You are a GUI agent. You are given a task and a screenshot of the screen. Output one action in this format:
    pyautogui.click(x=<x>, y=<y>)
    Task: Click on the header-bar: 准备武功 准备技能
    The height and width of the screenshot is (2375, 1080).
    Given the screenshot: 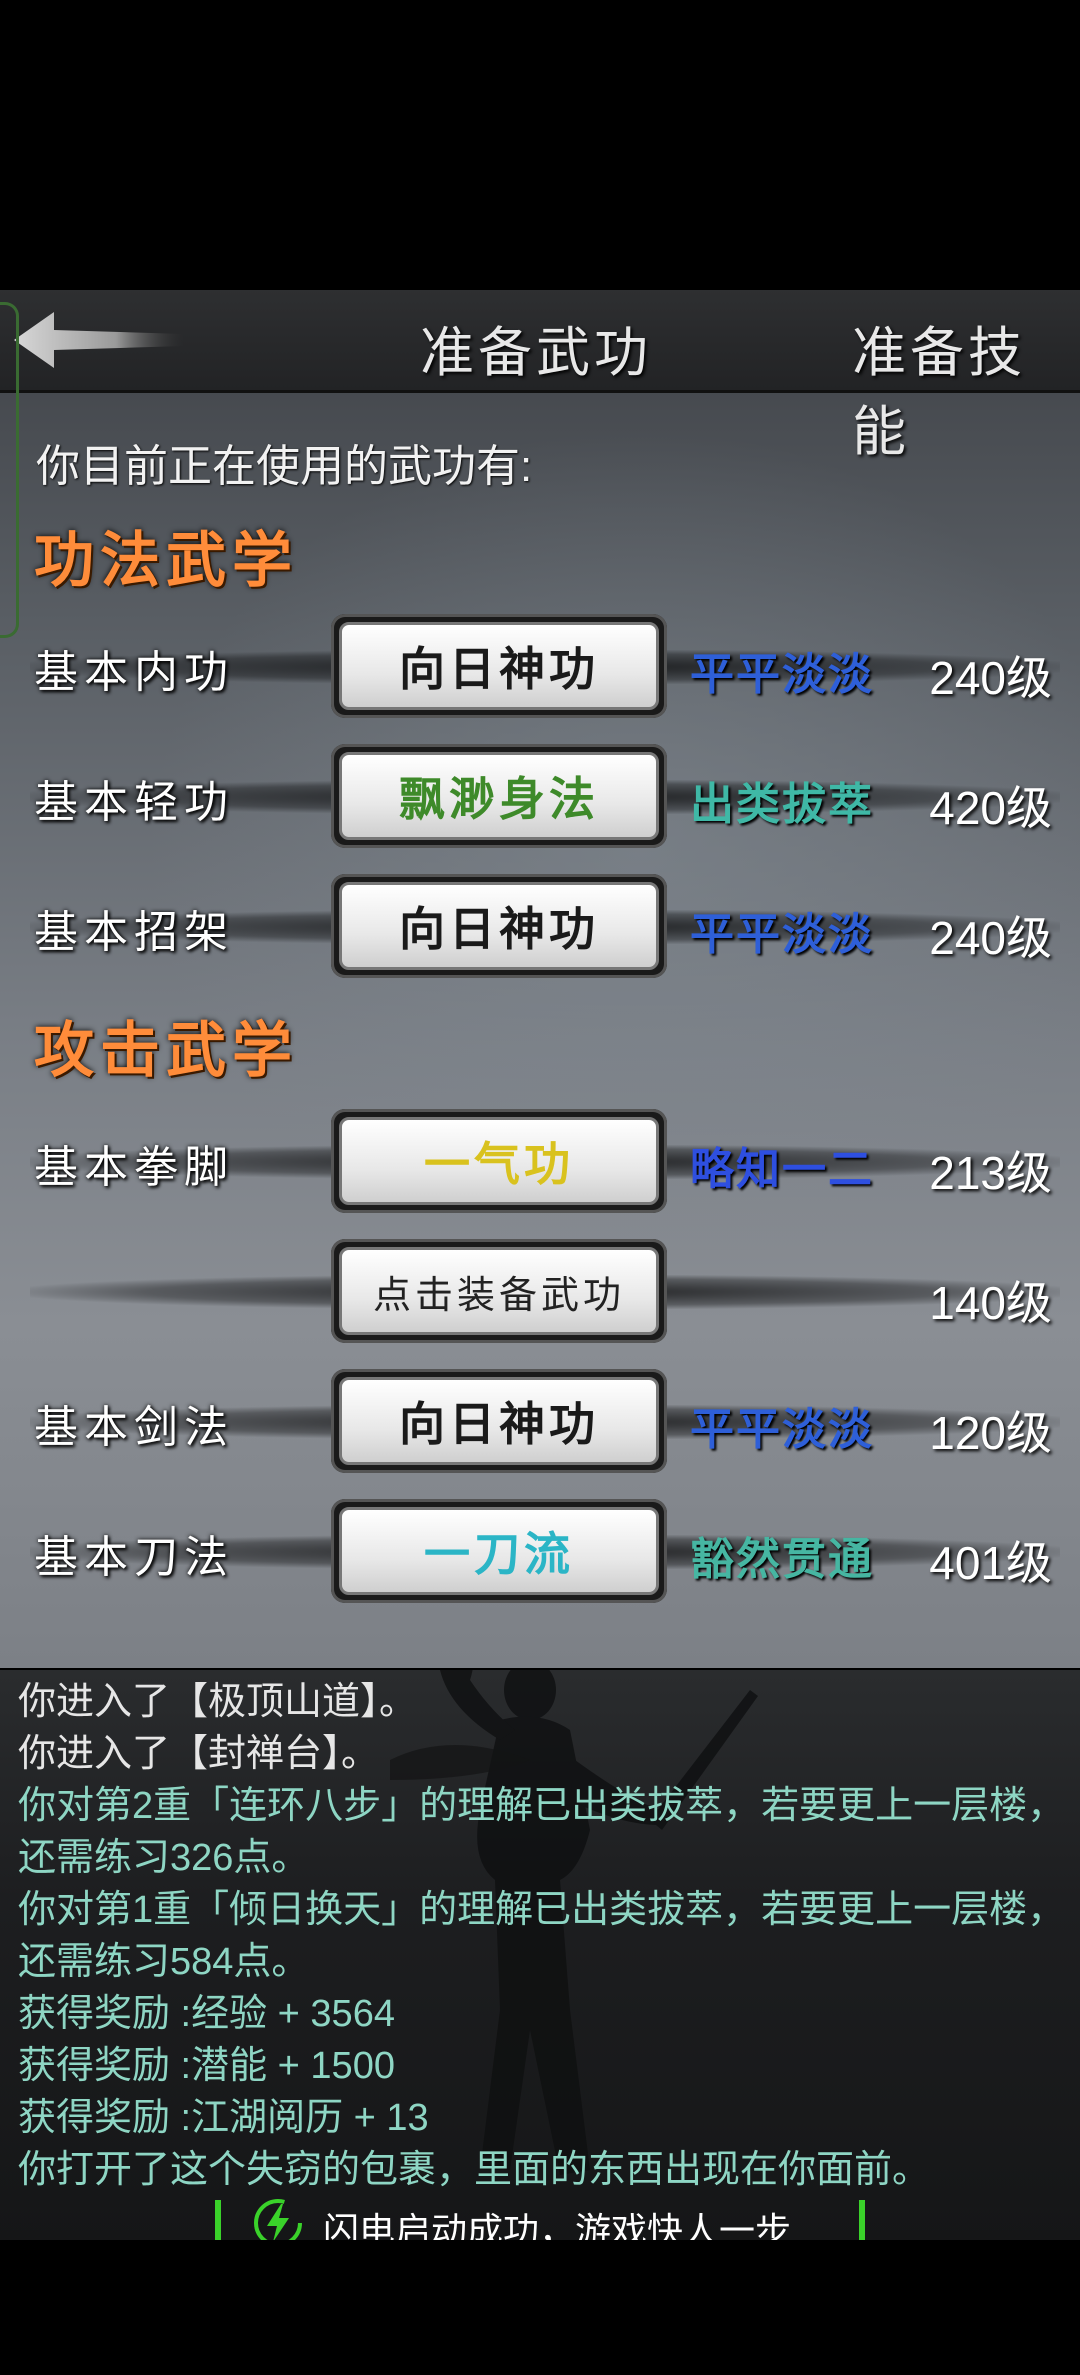 What is the action you would take?
    pyautogui.click(x=540, y=376)
    